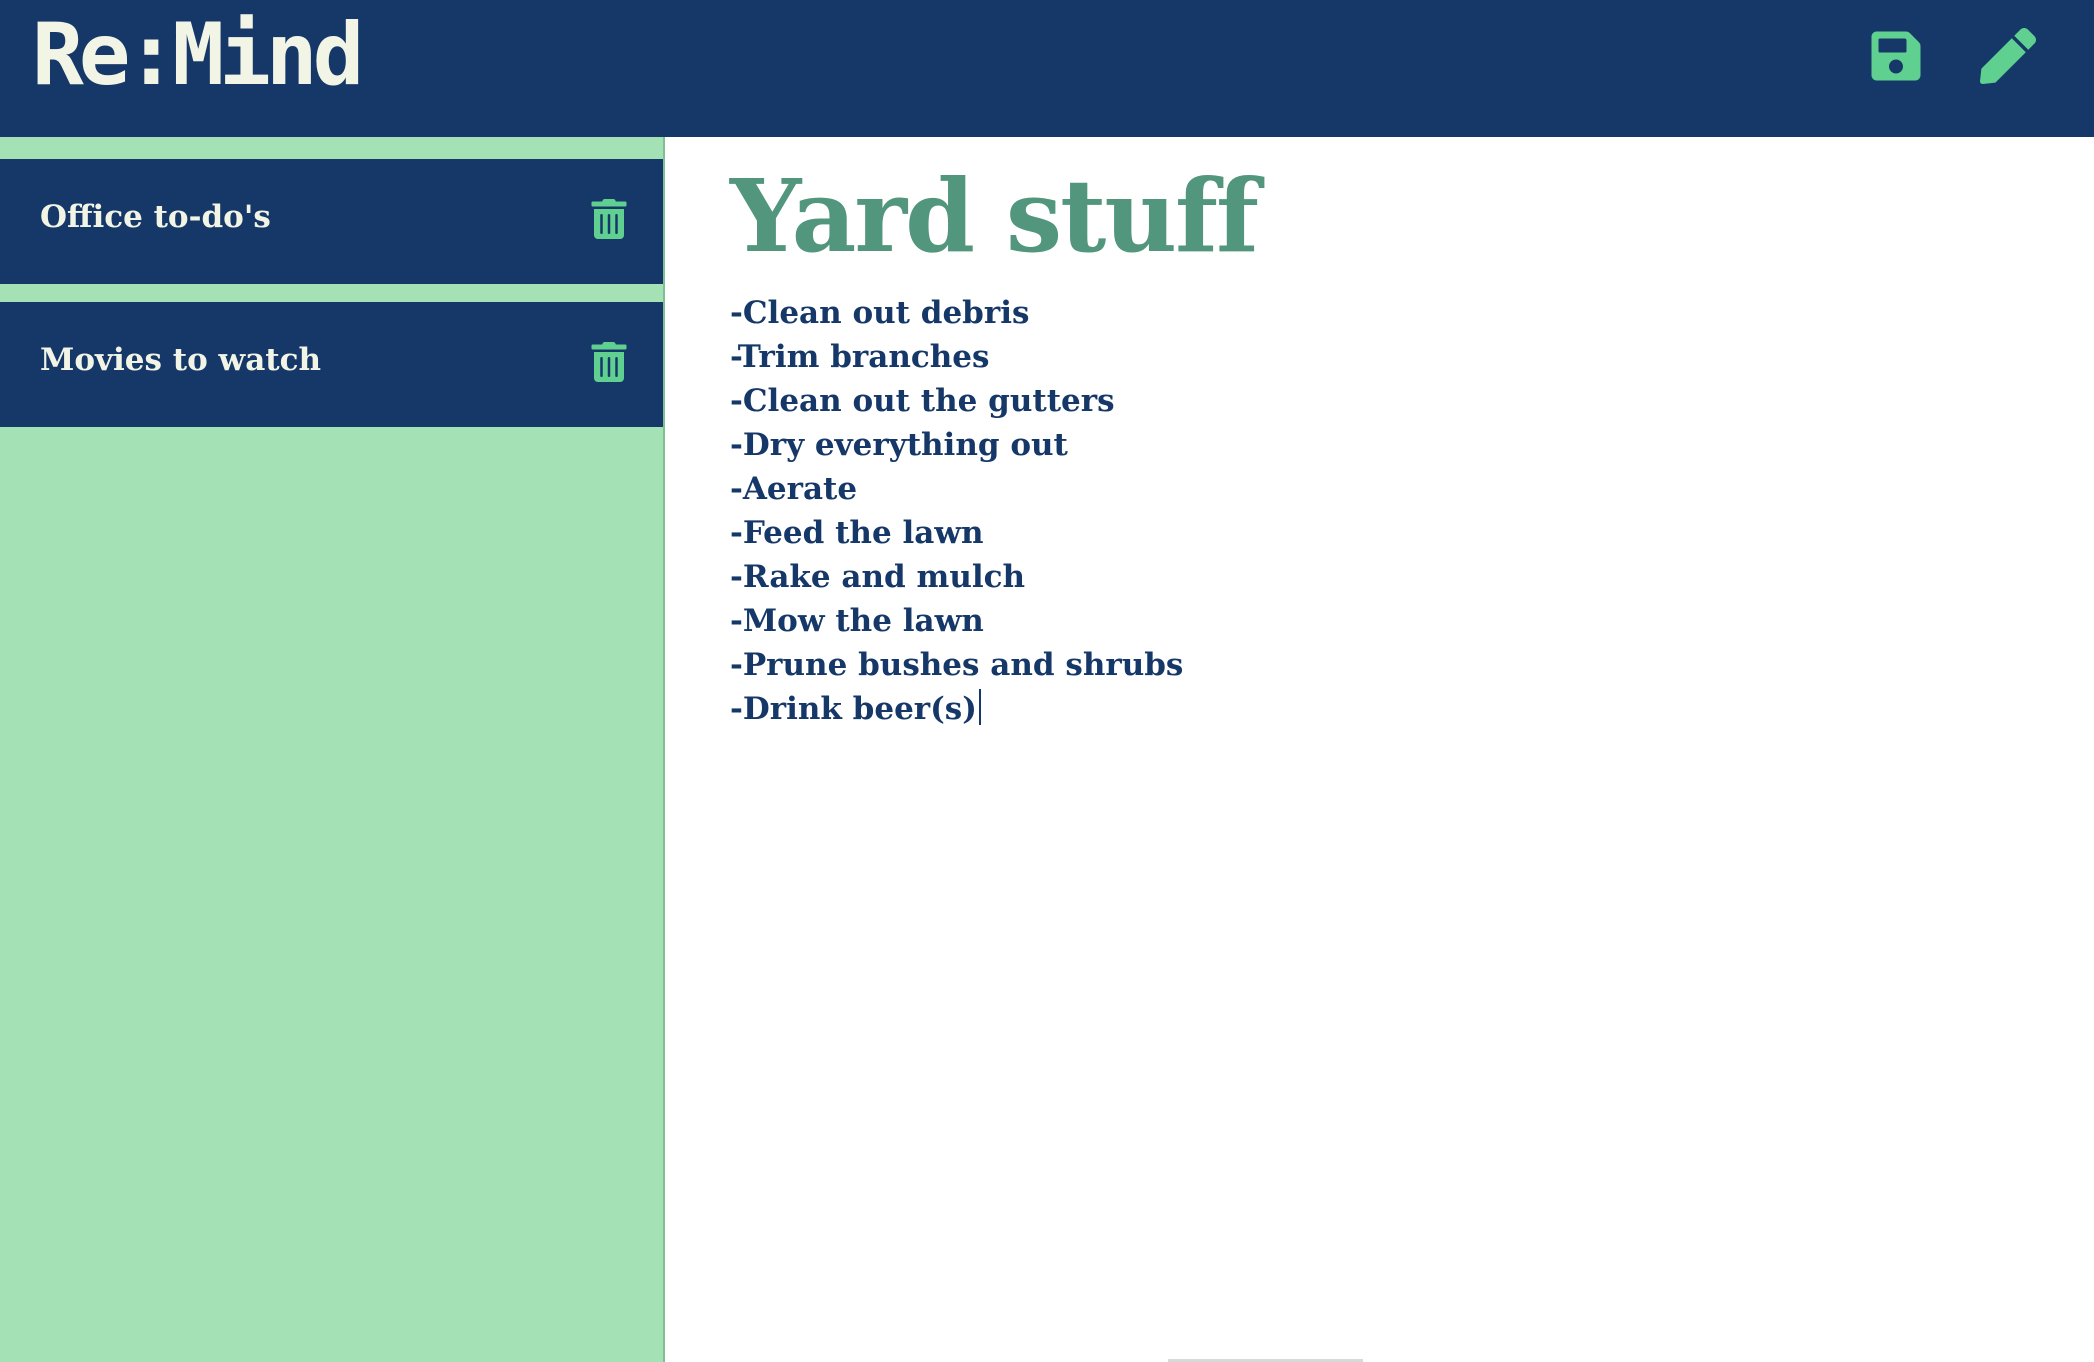 This screenshot has width=2094, height=1362. Describe the element at coordinates (994, 216) in the screenshot. I see `note-title-input: Yard stuff` at that location.